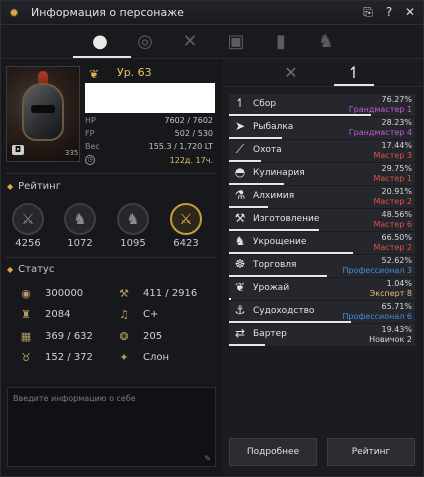 This screenshot has height=477, width=424. I want to click on life-skill-row: ⚓ Судоходство 65.71% Профессионал 6, so click(322, 312).